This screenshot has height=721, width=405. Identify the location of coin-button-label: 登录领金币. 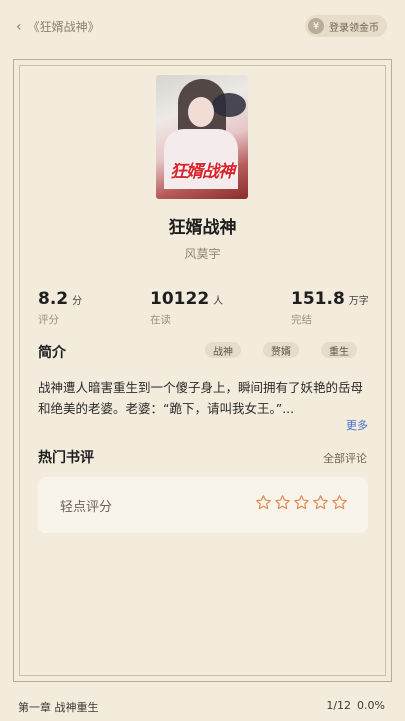
(354, 28).